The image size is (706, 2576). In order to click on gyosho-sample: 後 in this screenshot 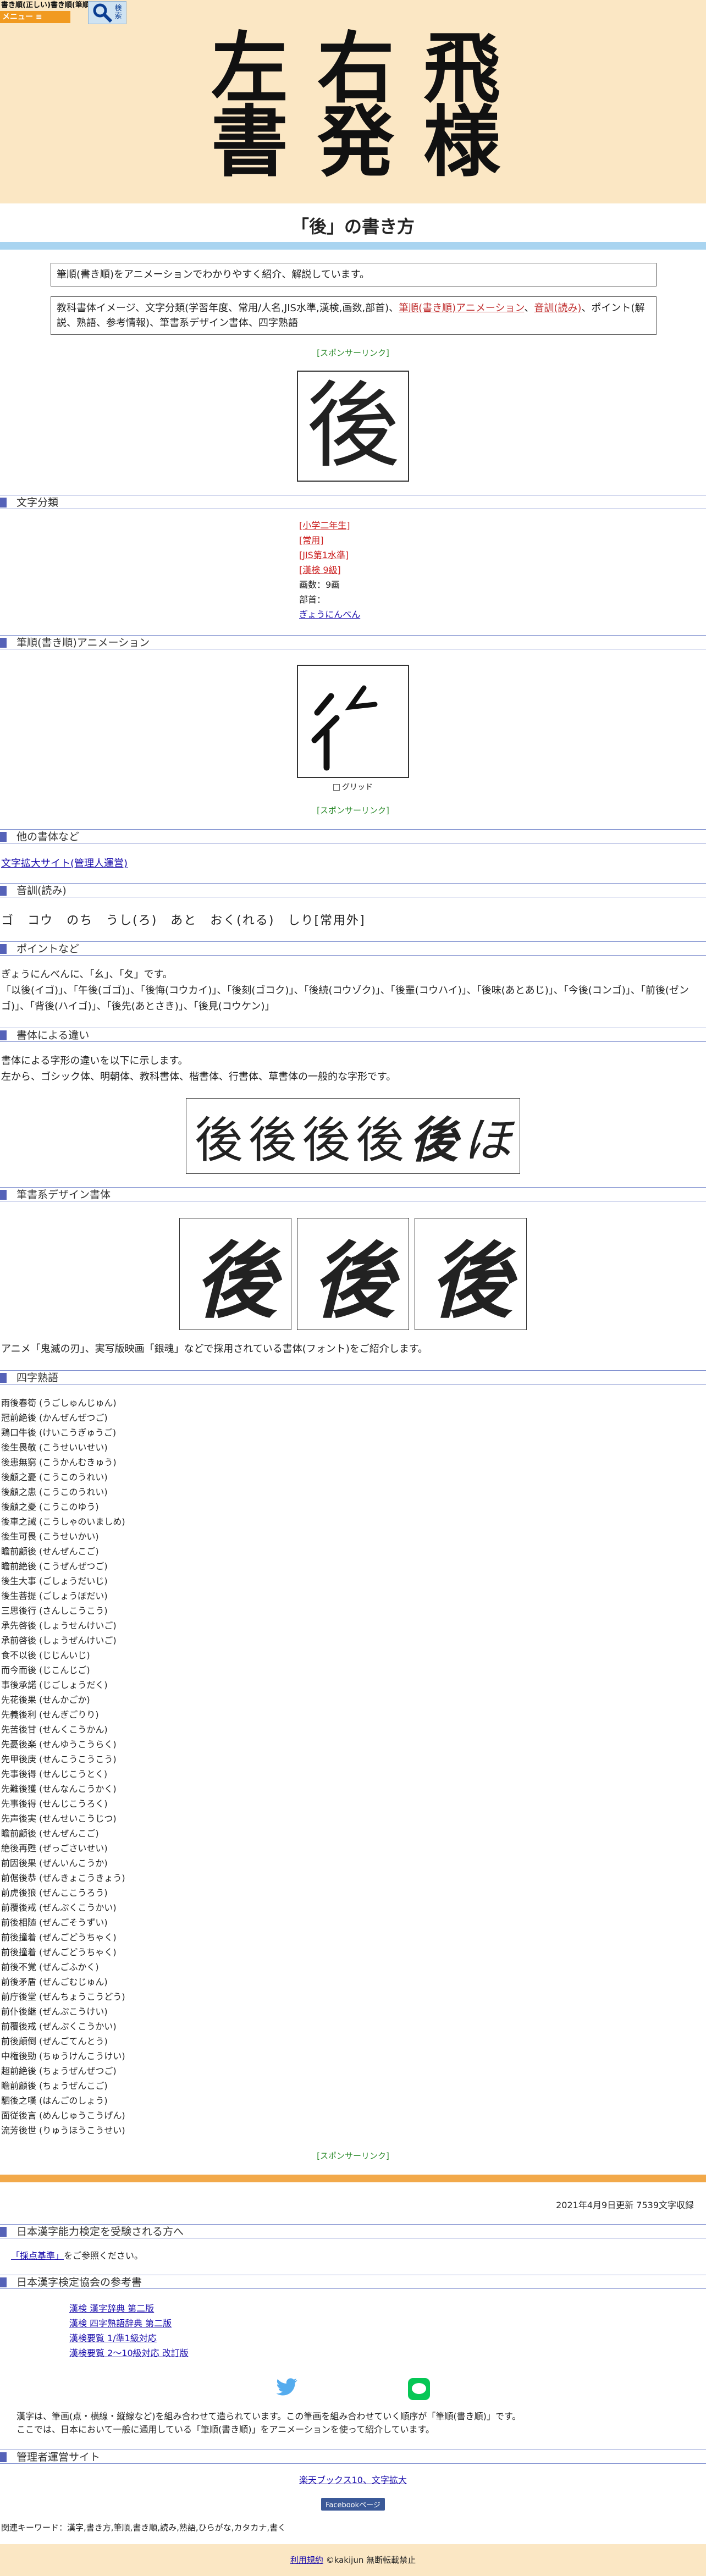, I will do `click(433, 1139)`.